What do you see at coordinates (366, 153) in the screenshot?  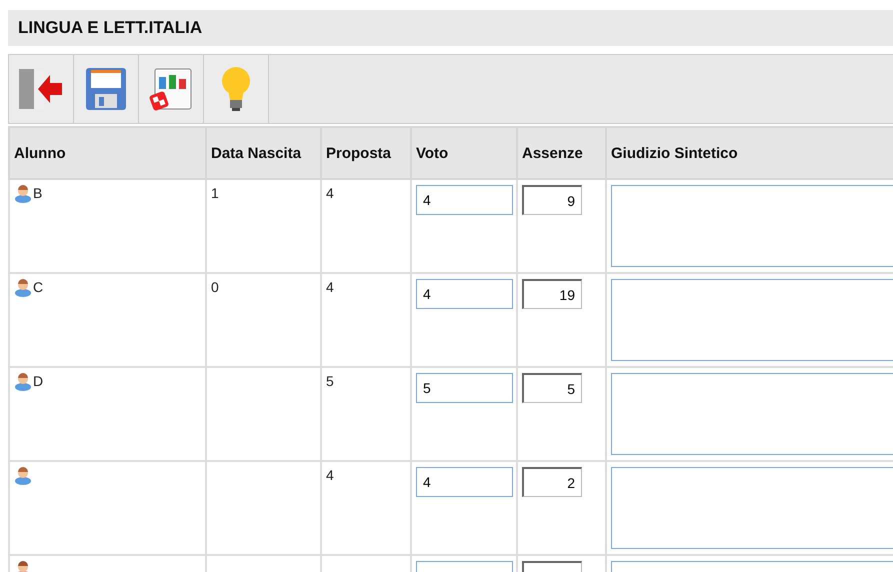 I see `column-header: Proposta` at bounding box center [366, 153].